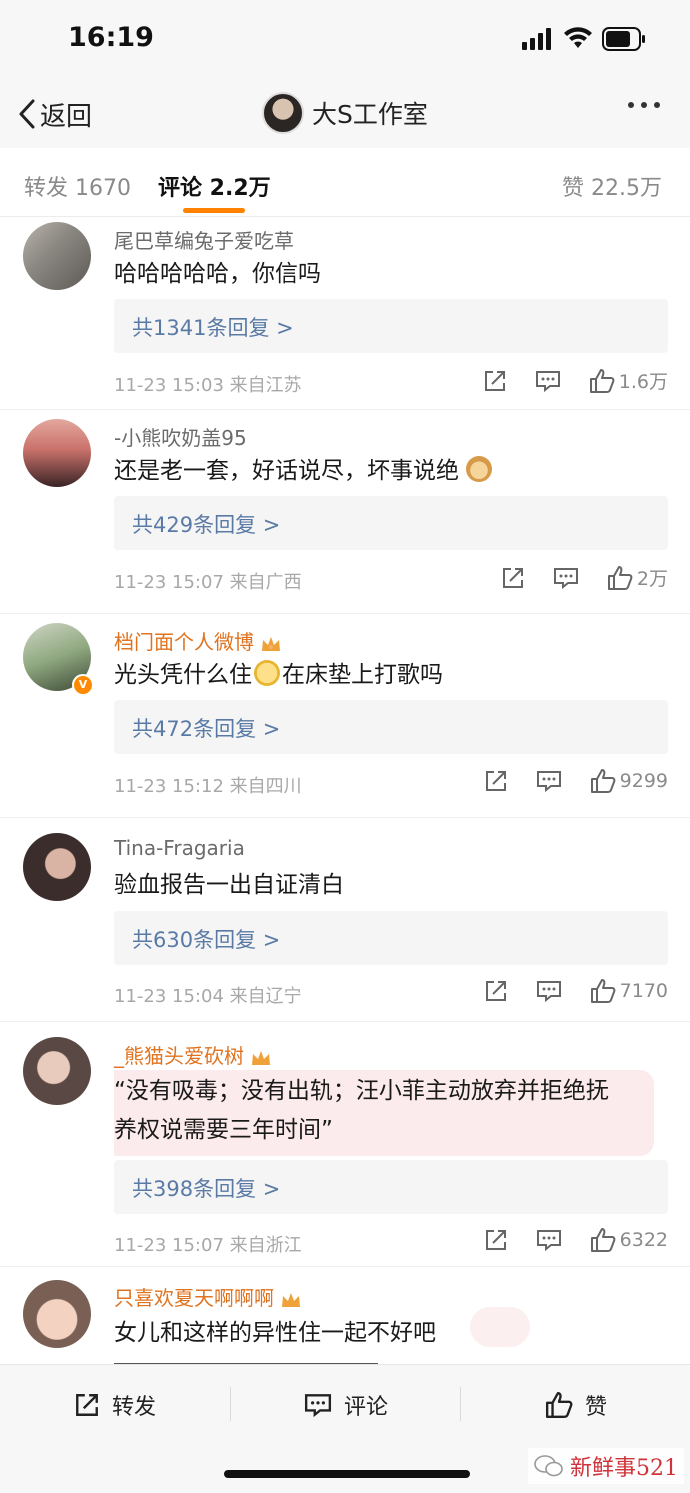 The width and height of the screenshot is (690, 1493). What do you see at coordinates (644, 105) in the screenshot?
I see `more-options-icon` at bounding box center [644, 105].